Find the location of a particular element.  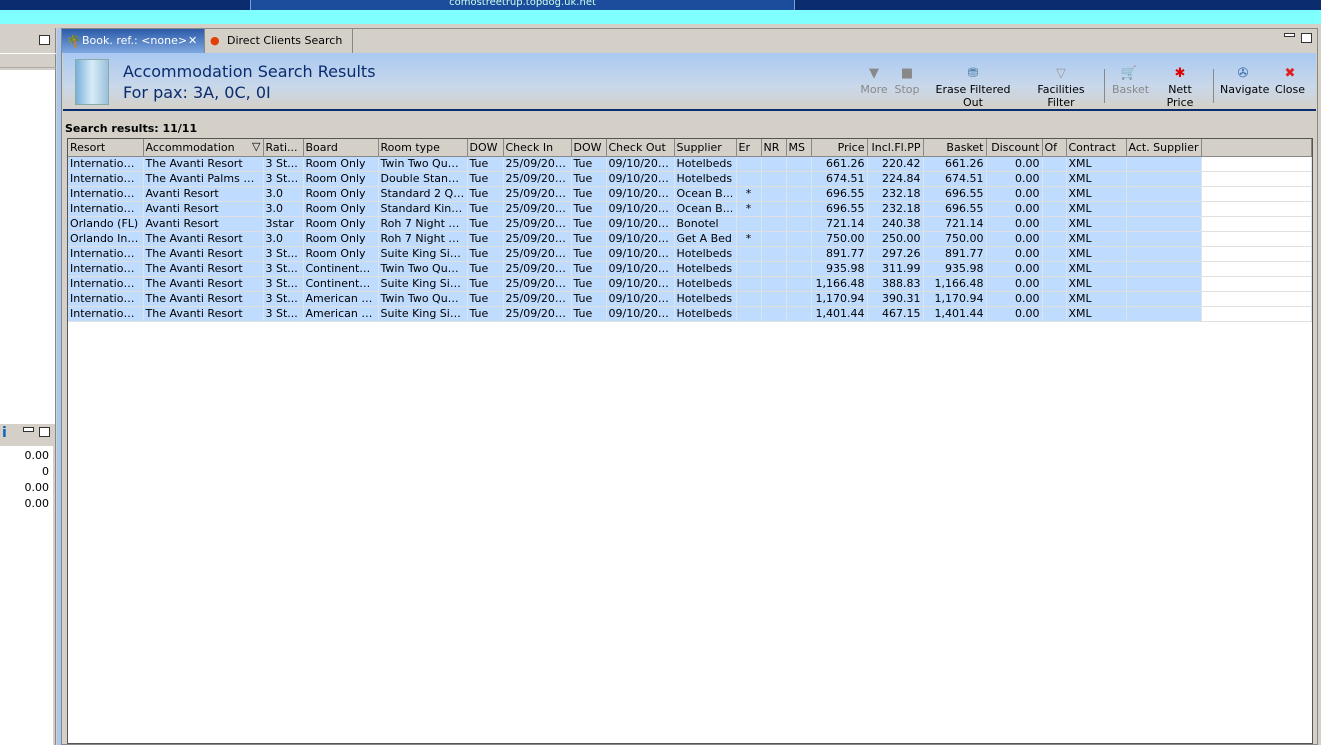

column-header: Room type is located at coordinates (423, 148).